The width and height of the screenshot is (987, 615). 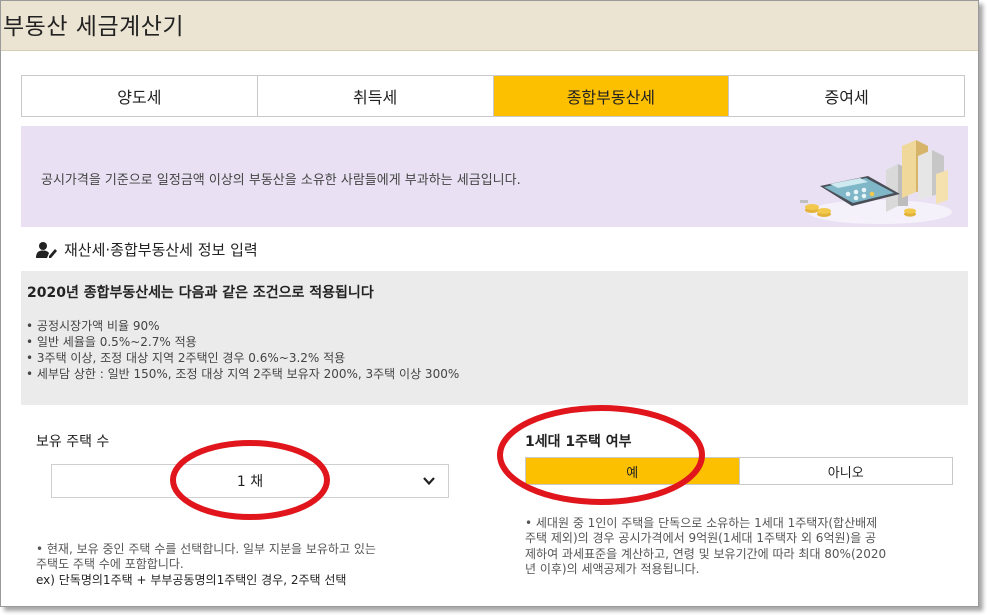 I want to click on yes-option: 예, so click(x=633, y=471).